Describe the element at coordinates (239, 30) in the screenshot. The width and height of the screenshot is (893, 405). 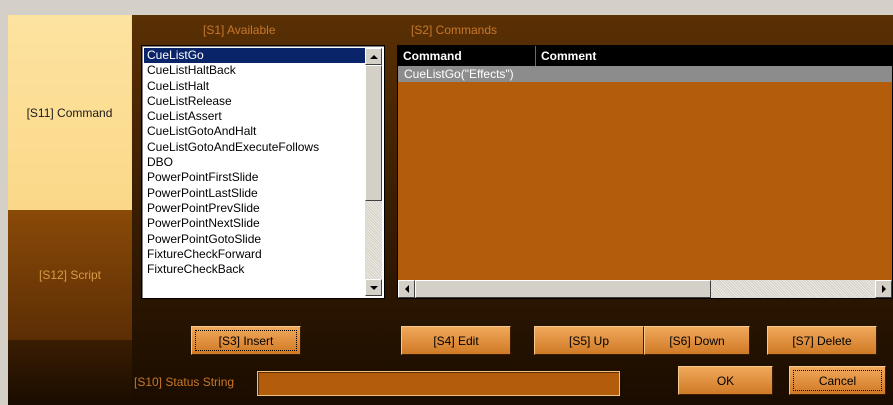
I see `available-label: [S1] Available` at that location.